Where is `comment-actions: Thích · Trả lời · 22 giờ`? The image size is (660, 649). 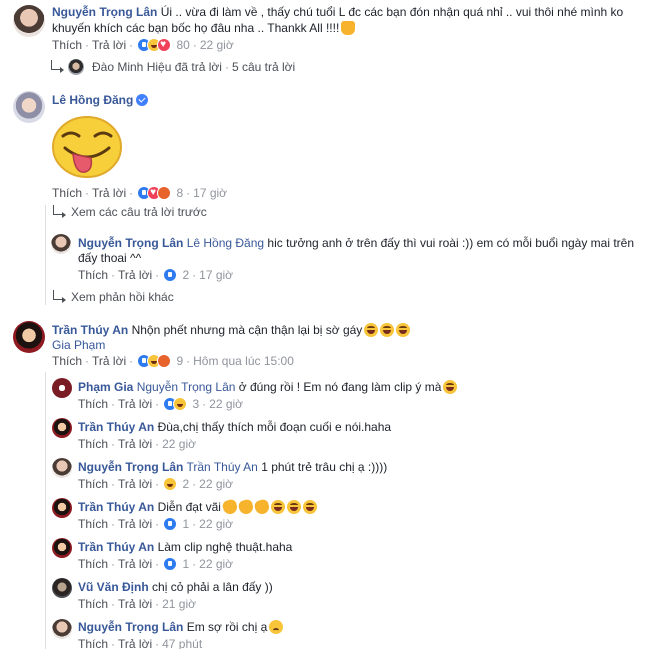
comment-actions: Thích · Trả lời · 22 giờ is located at coordinates (137, 444).